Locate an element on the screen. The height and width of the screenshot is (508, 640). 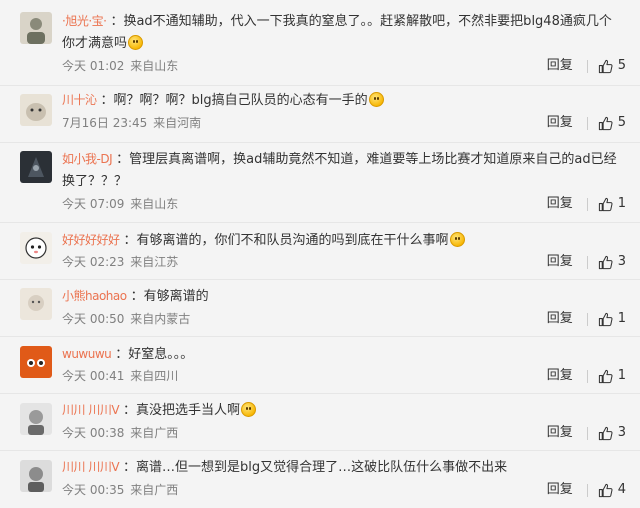
comment-time: 今天 07:09 is located at coordinates (93, 204).